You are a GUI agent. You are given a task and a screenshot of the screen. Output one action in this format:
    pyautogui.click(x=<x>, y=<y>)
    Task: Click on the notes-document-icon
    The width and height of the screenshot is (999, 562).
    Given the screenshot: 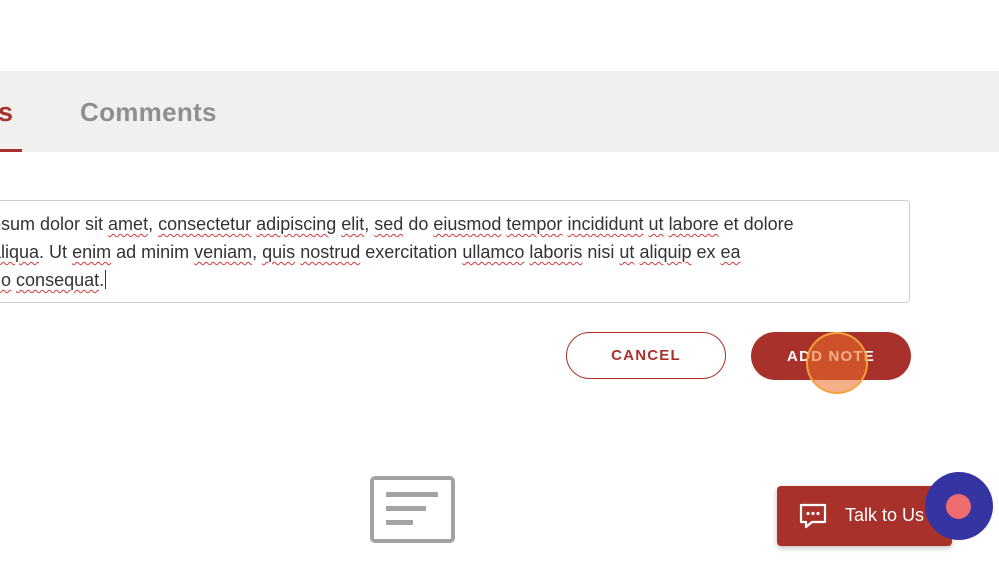 What is the action you would take?
    pyautogui.click(x=412, y=509)
    